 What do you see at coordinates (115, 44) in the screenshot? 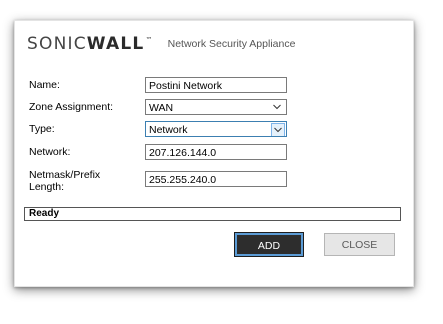
I see `logo-text-bold: WALL` at bounding box center [115, 44].